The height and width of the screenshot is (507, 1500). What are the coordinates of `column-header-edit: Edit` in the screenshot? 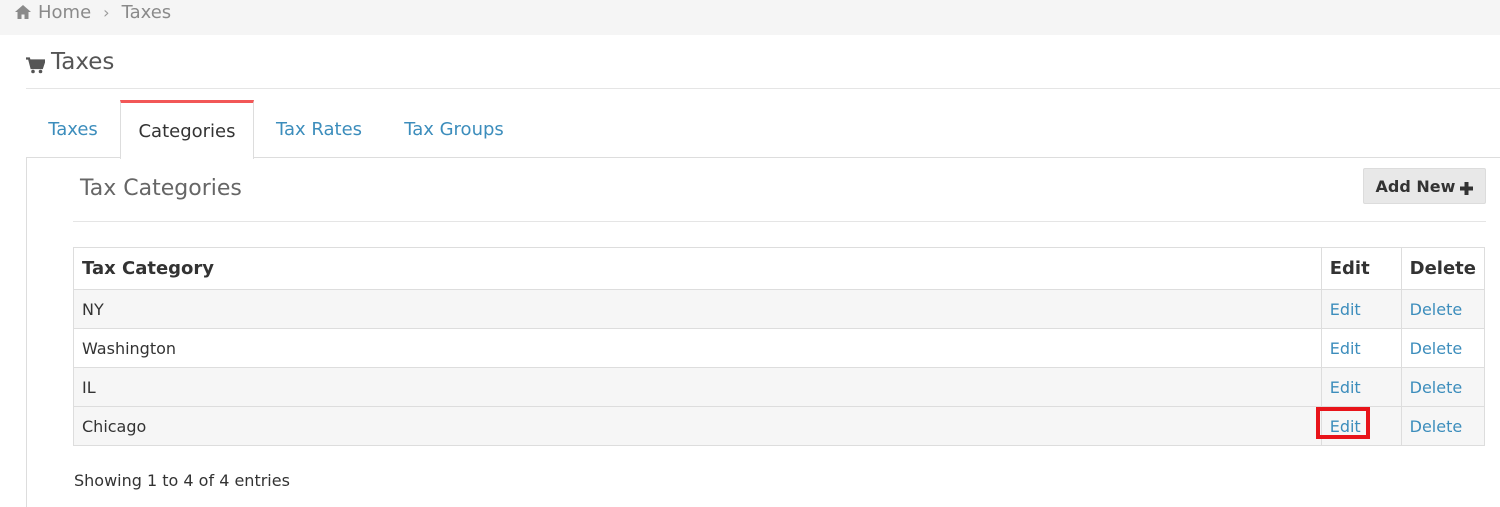 It's located at (1361, 268).